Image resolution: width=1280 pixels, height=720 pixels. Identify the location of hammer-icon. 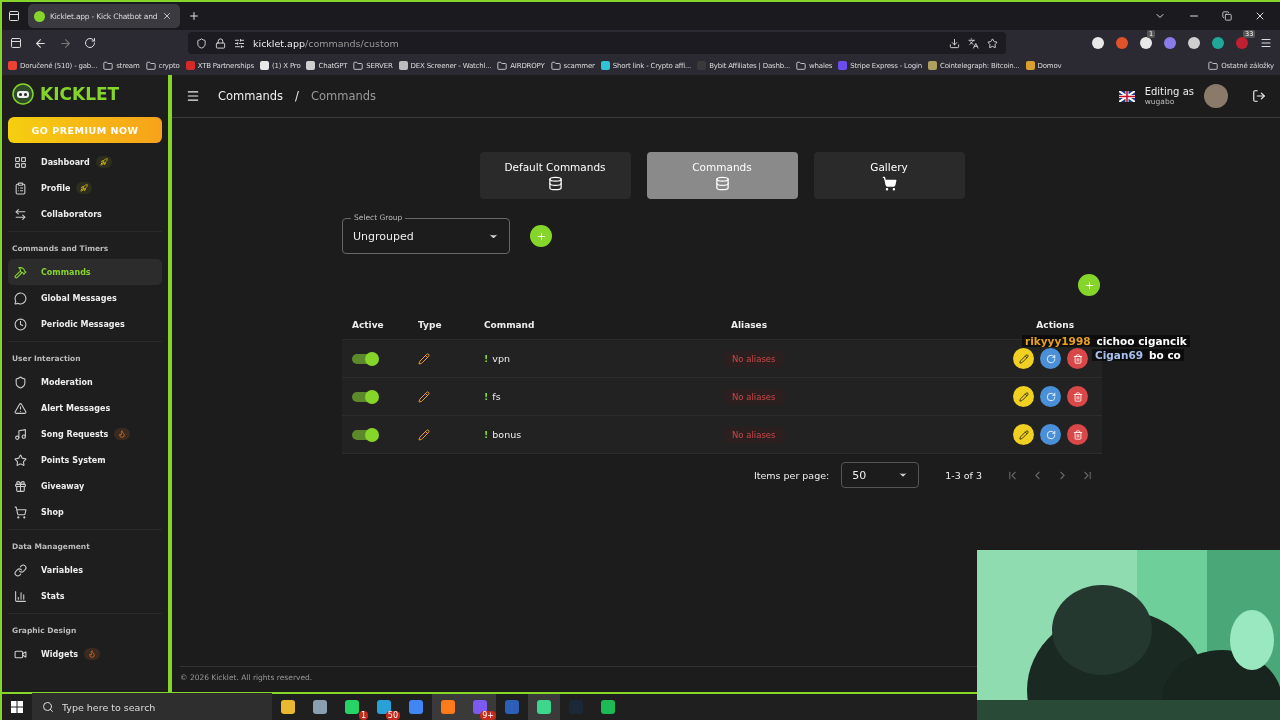
(20, 272).